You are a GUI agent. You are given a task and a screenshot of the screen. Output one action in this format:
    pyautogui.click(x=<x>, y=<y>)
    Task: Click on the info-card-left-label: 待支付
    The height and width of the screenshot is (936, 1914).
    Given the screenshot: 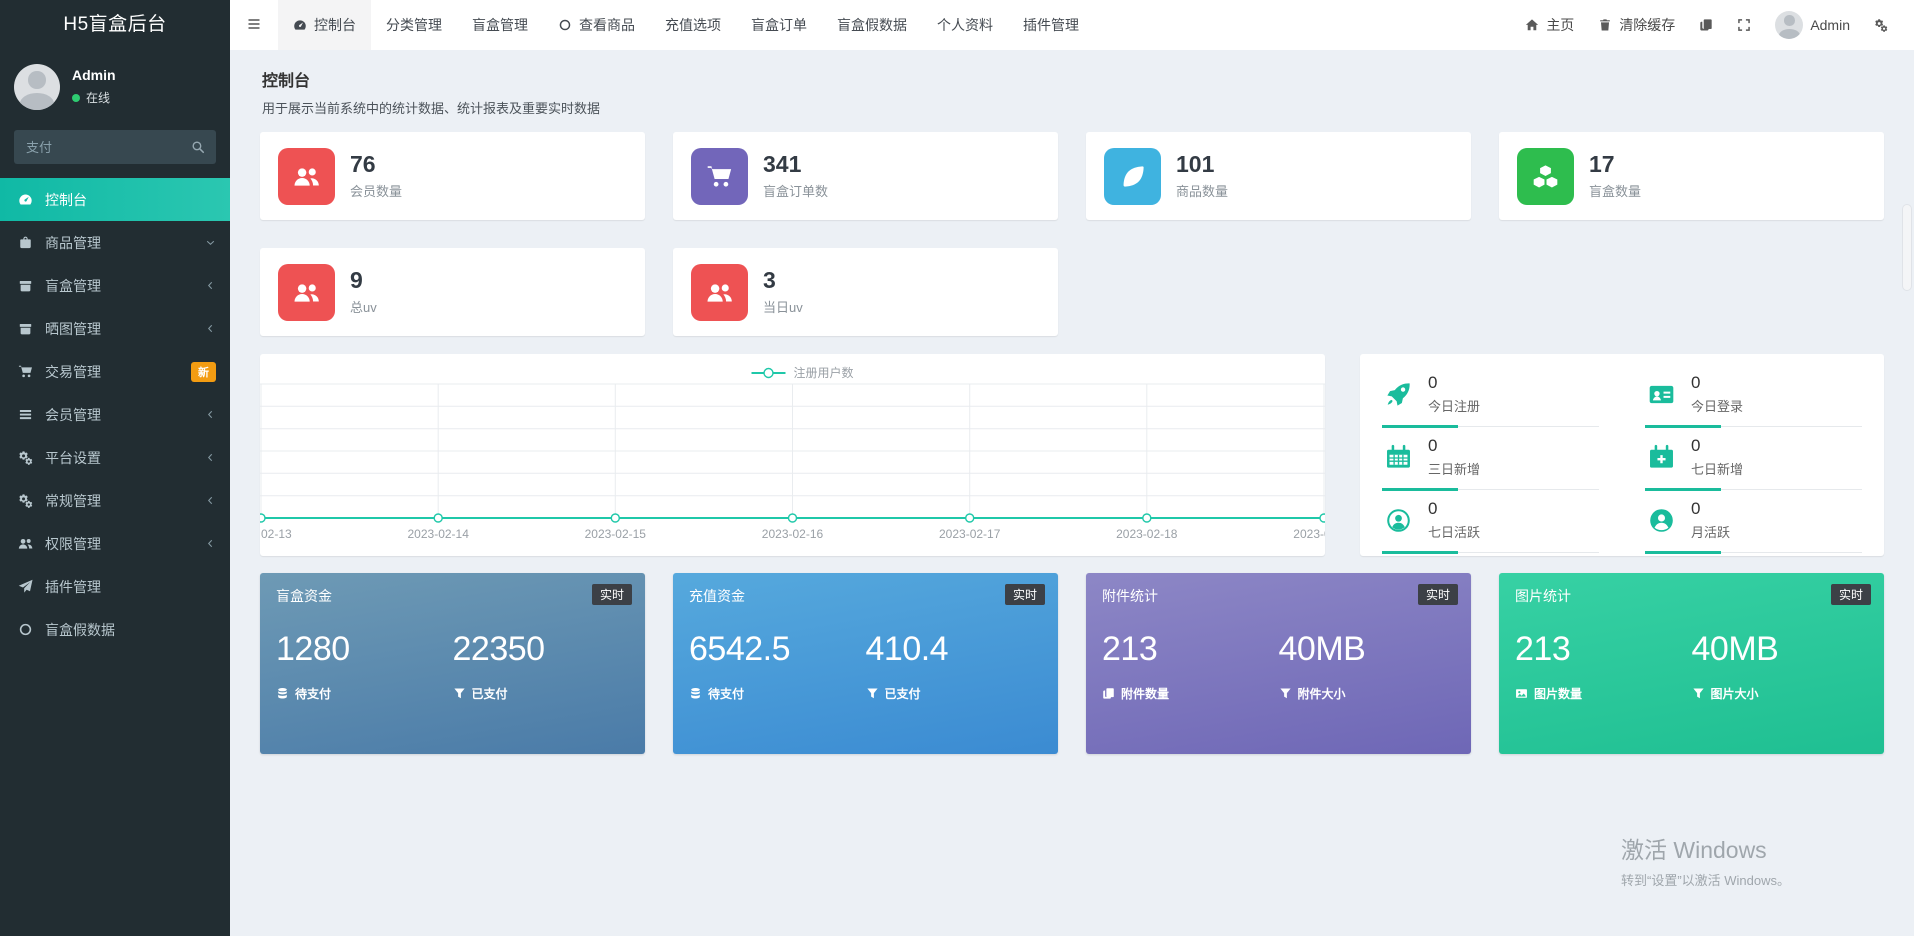 What is the action you would take?
    pyautogui.click(x=313, y=694)
    